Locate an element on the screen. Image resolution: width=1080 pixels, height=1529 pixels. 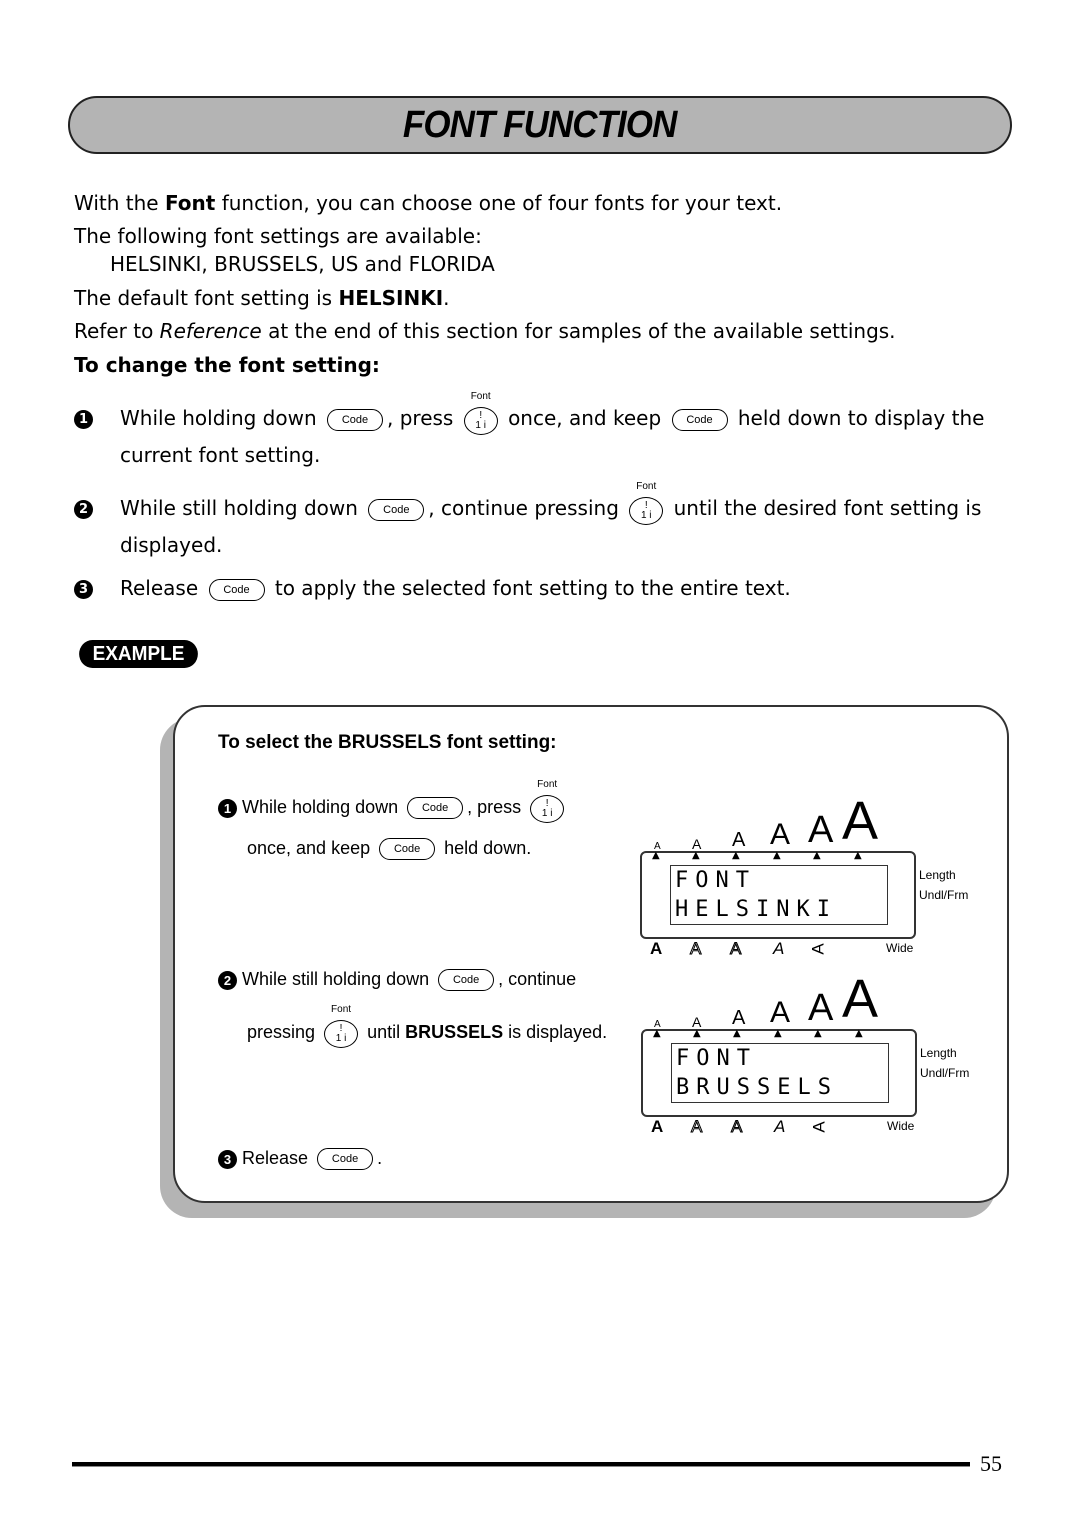
style-indicator-row-1: A A A A A is located at coordinates (750, 950).